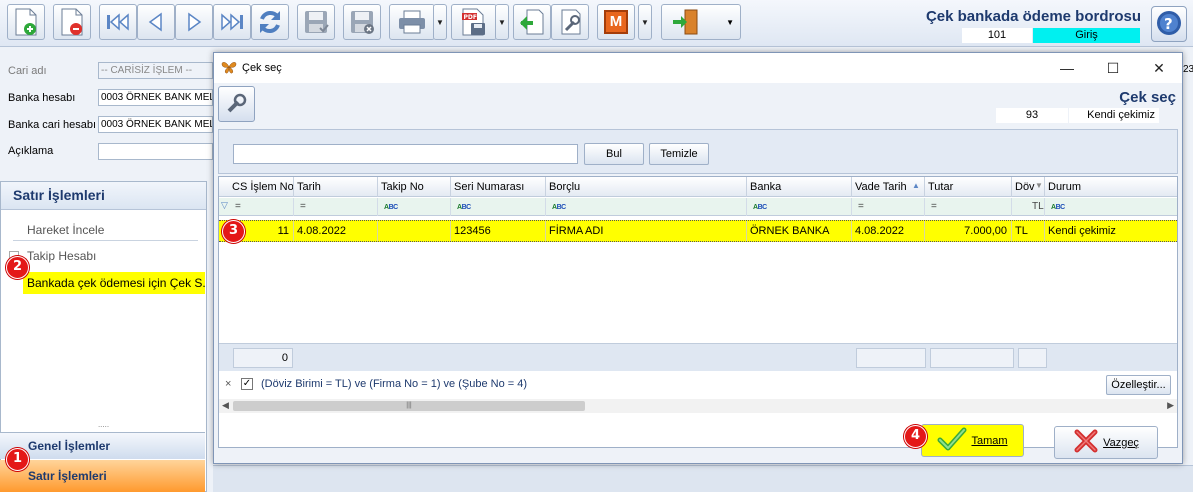 Image resolution: width=1193 pixels, height=492 pixels. I want to click on filter-icon: ▼, so click(1039, 185).